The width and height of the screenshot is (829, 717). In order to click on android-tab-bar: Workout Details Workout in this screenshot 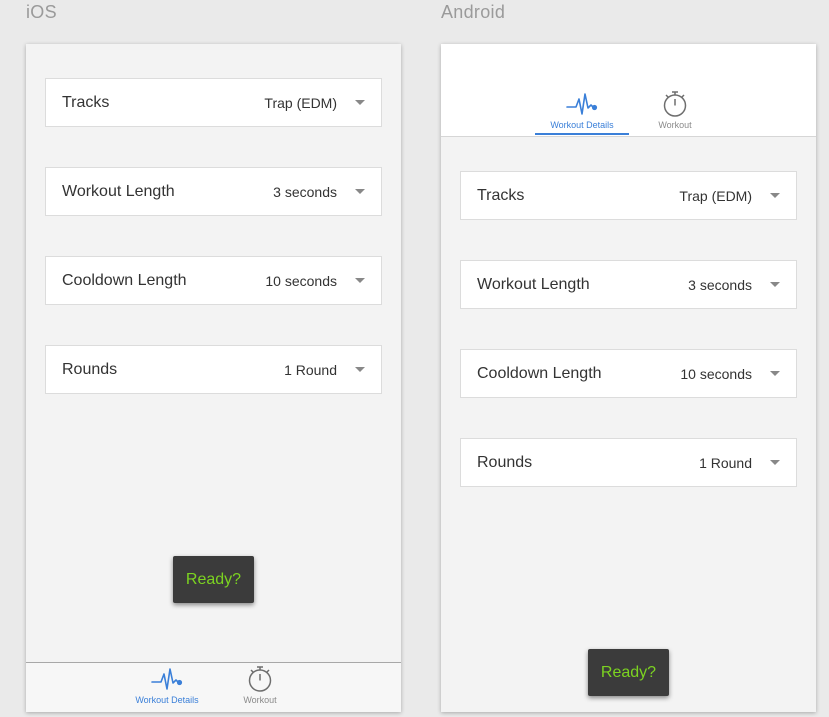, I will do `click(628, 90)`.